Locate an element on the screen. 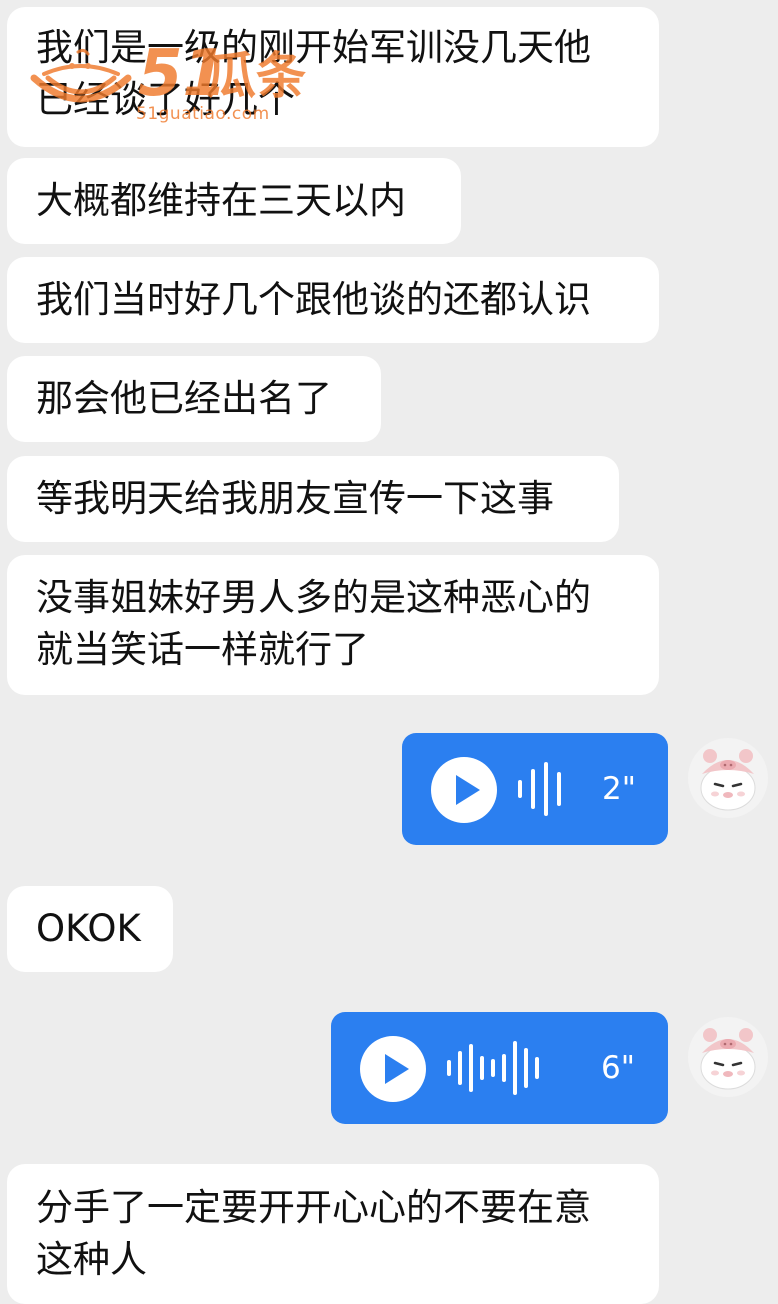 Image resolution: width=778 pixels, height=1304 pixels. message-bubble: OKOK is located at coordinates (90, 929).